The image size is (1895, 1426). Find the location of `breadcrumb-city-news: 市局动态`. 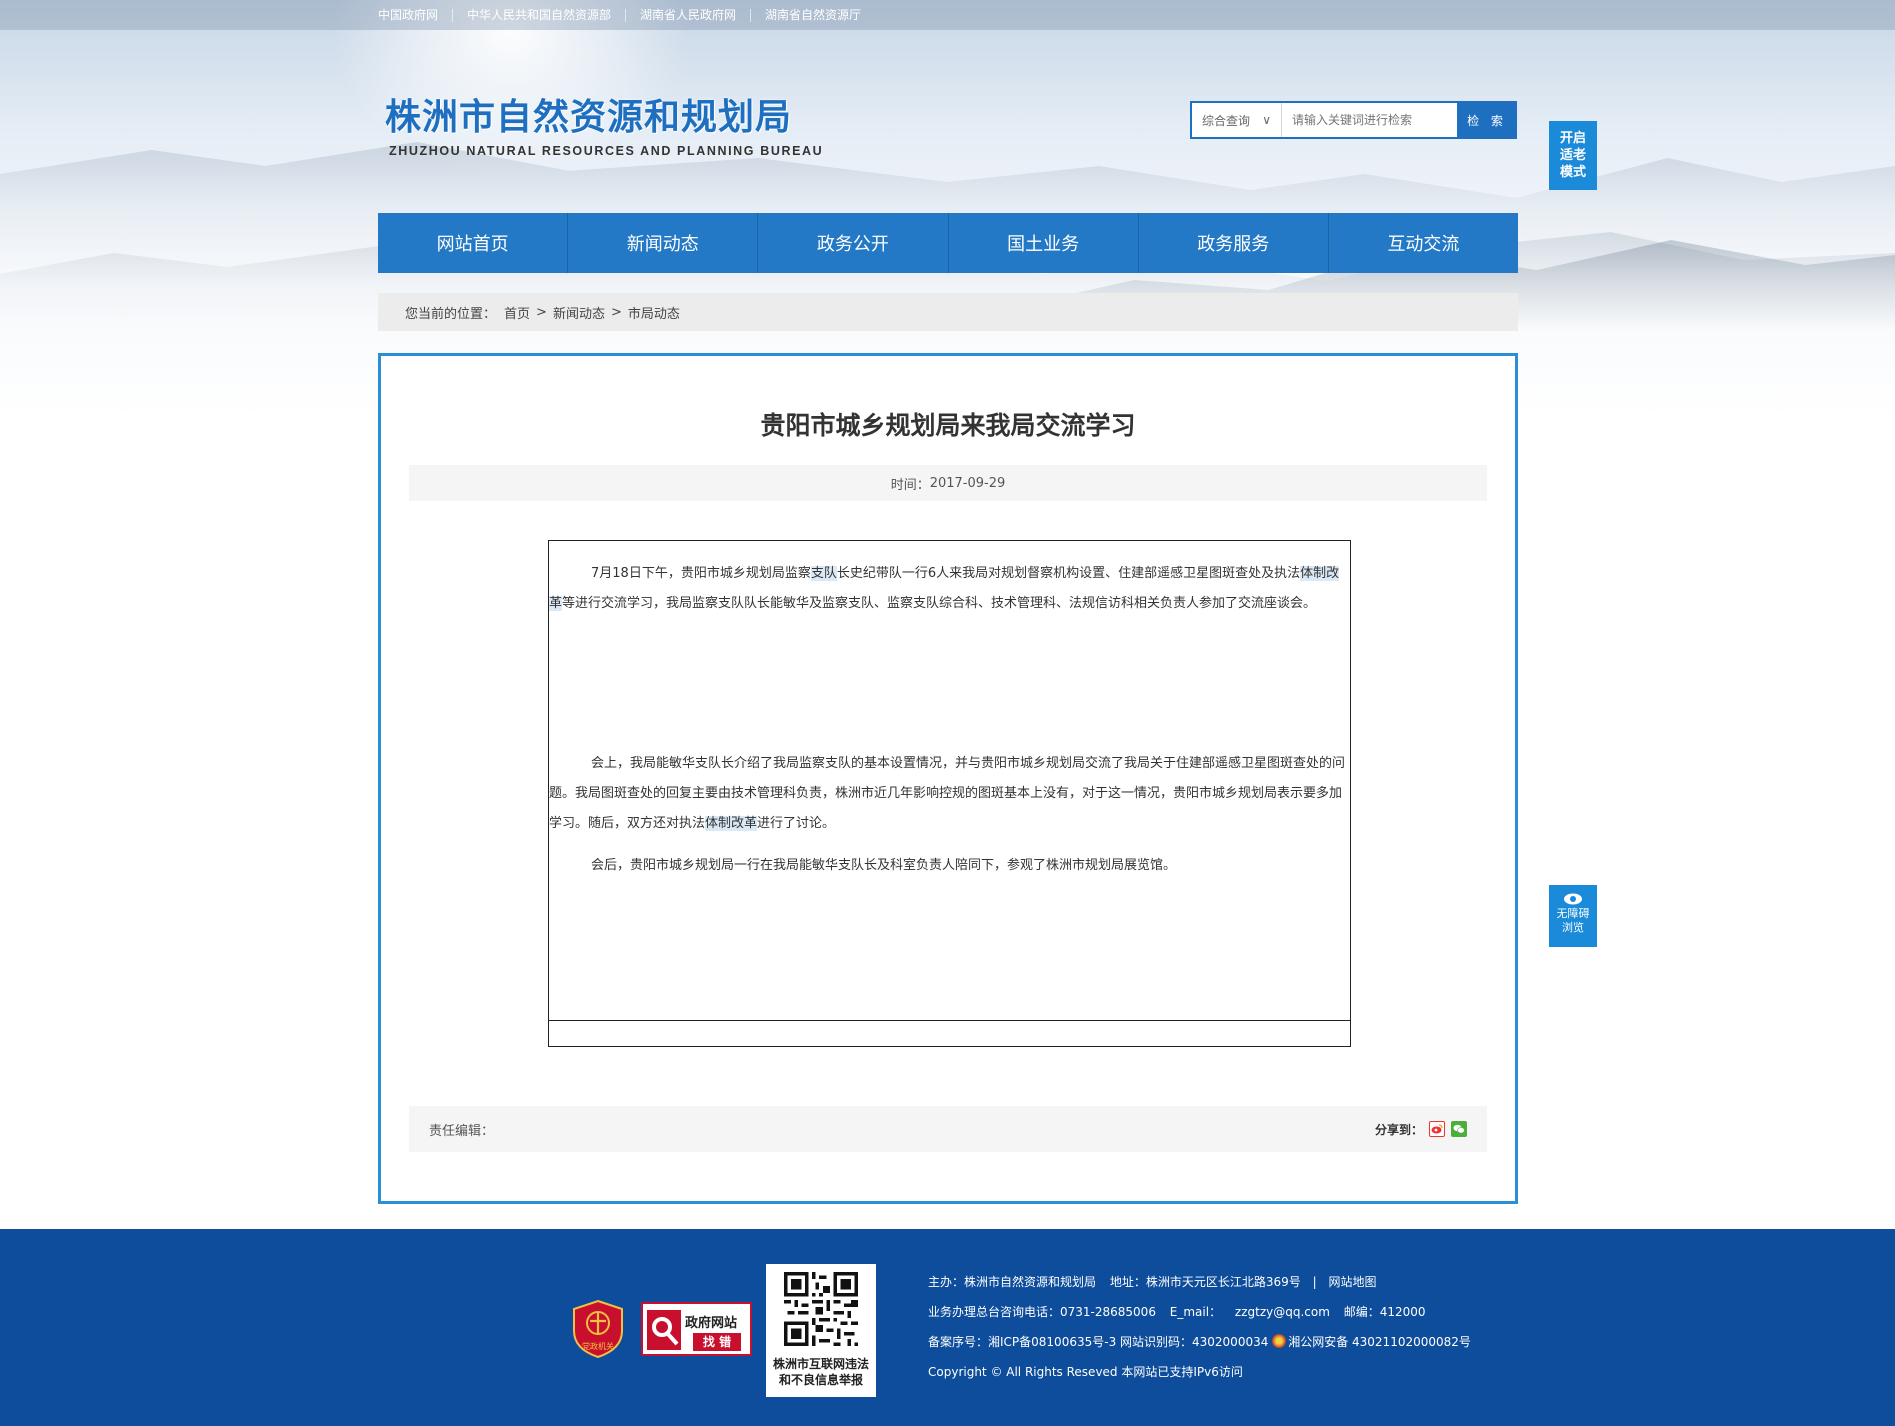

breadcrumb-city-news: 市局动态 is located at coordinates (654, 312).